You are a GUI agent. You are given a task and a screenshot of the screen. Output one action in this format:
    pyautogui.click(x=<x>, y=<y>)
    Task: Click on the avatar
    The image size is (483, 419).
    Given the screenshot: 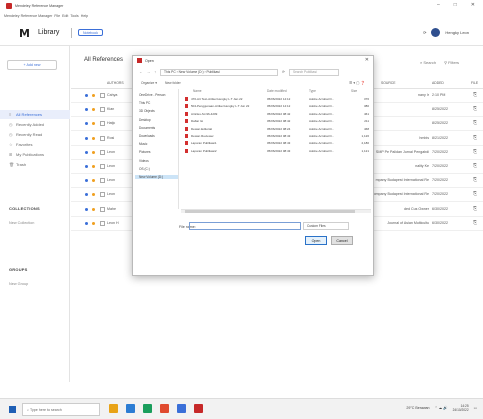 What is the action you would take?
    pyautogui.click(x=436, y=32)
    